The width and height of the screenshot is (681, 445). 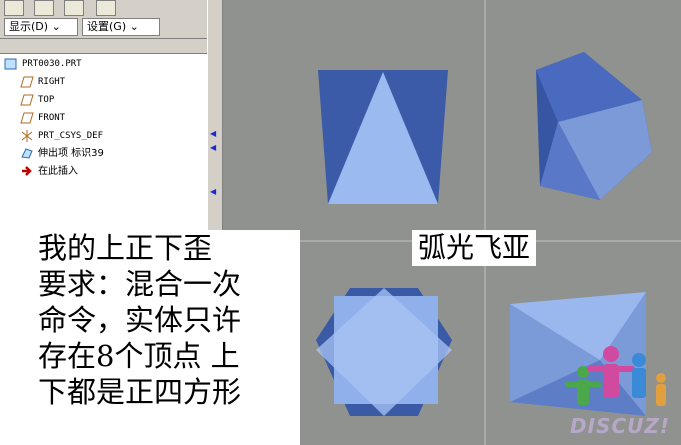 What do you see at coordinates (61, 136) in the screenshot?
I see `tree-item-csys: PRT_CSYS_DEF` at bounding box center [61, 136].